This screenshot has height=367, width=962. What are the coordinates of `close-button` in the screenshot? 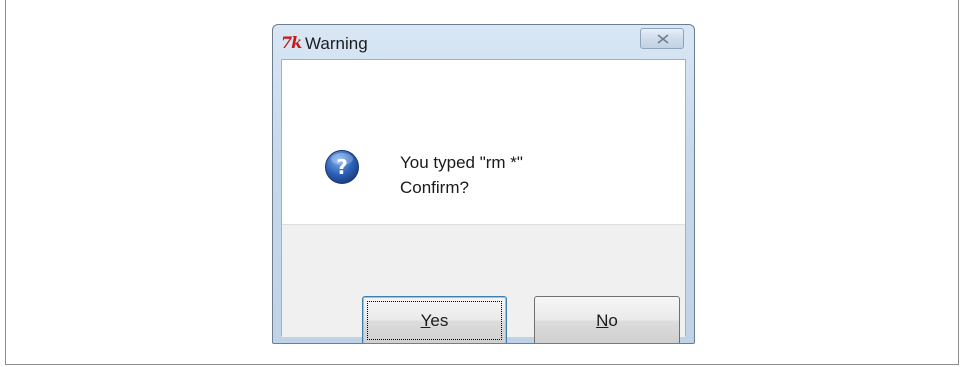 It's located at (662, 38).